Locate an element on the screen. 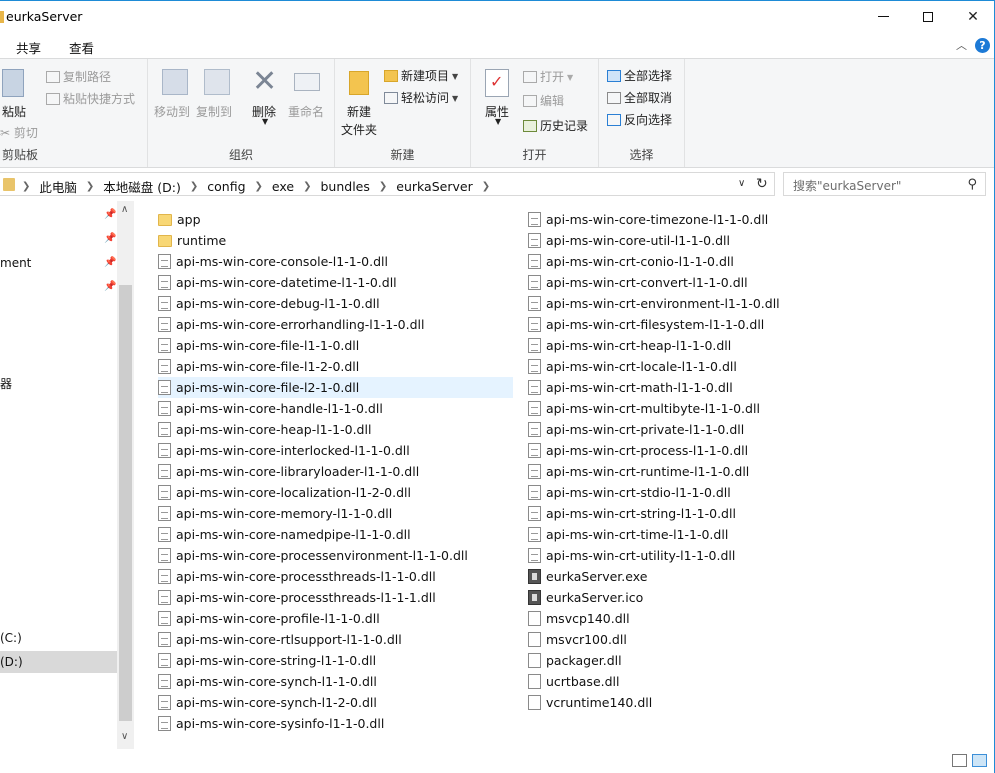  history-button: 历史记录 is located at coordinates (555, 125).